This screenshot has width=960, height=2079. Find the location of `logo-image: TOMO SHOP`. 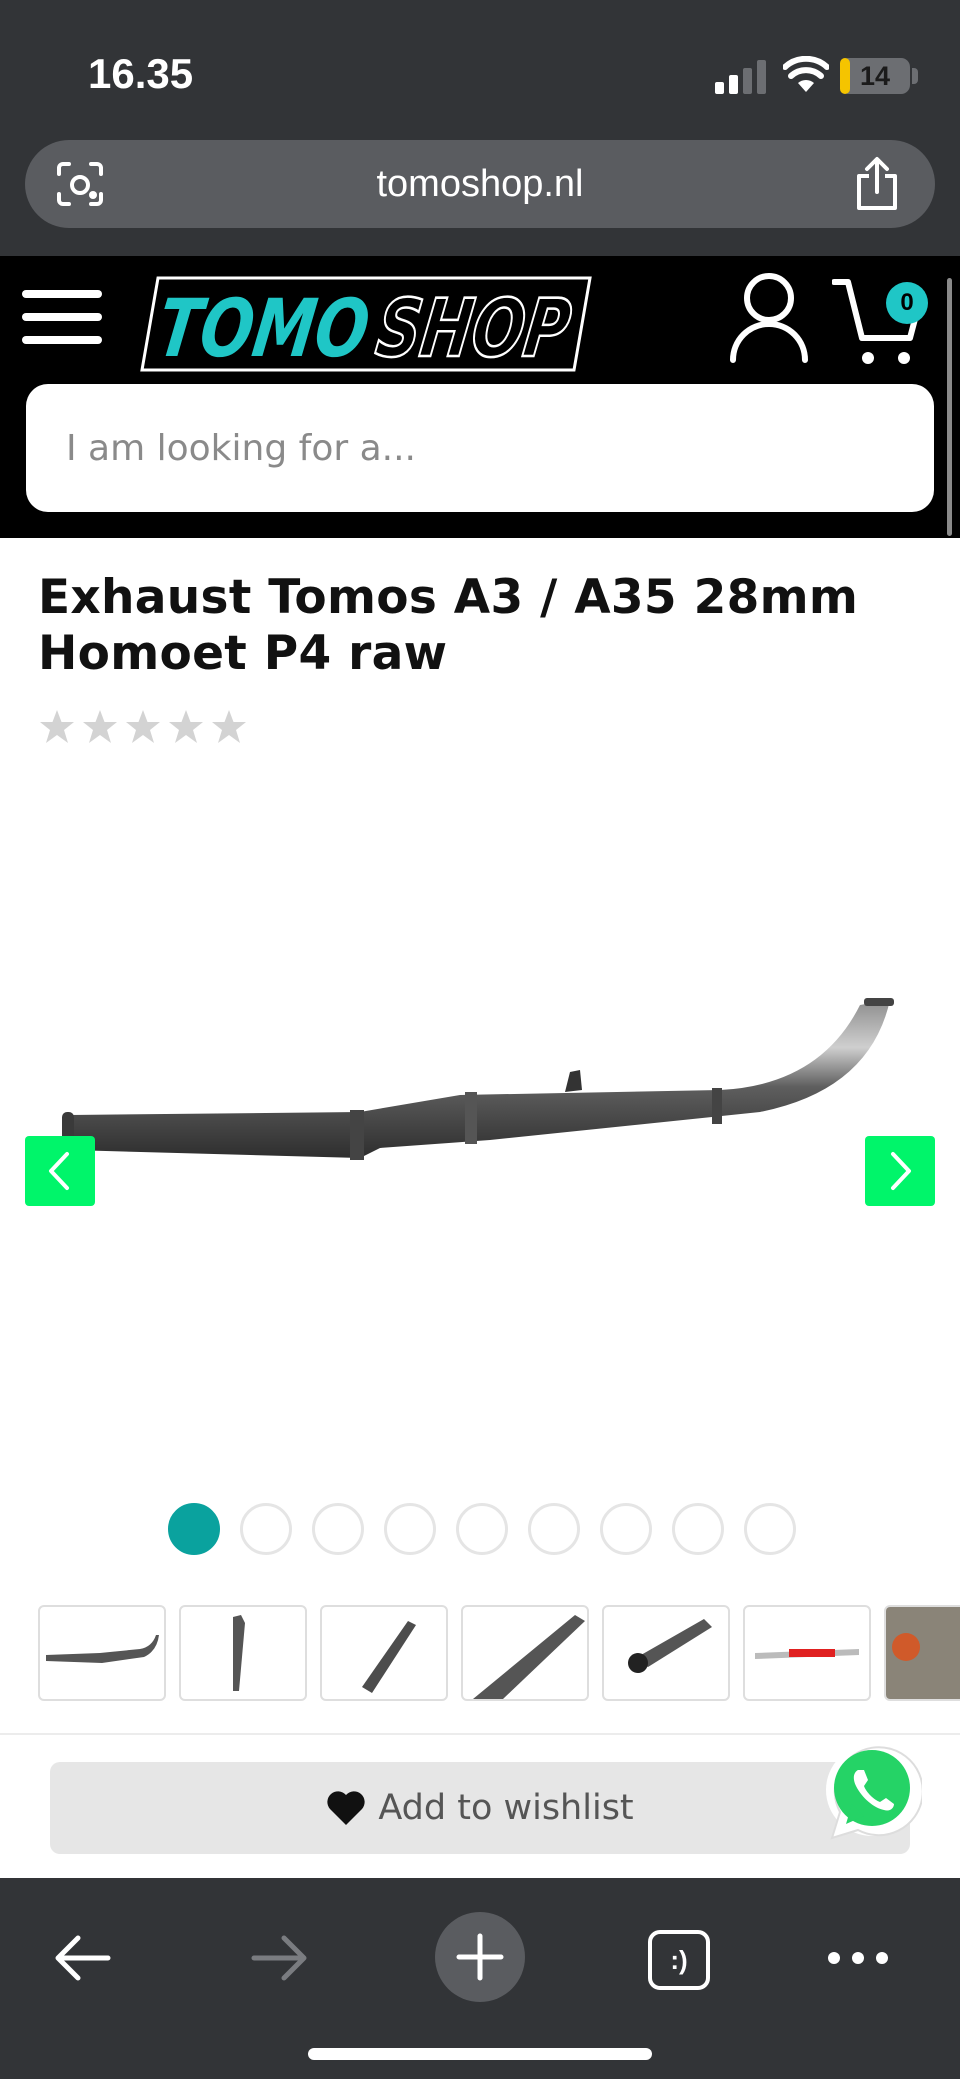

logo-image: TOMO SHOP is located at coordinates (366, 326).